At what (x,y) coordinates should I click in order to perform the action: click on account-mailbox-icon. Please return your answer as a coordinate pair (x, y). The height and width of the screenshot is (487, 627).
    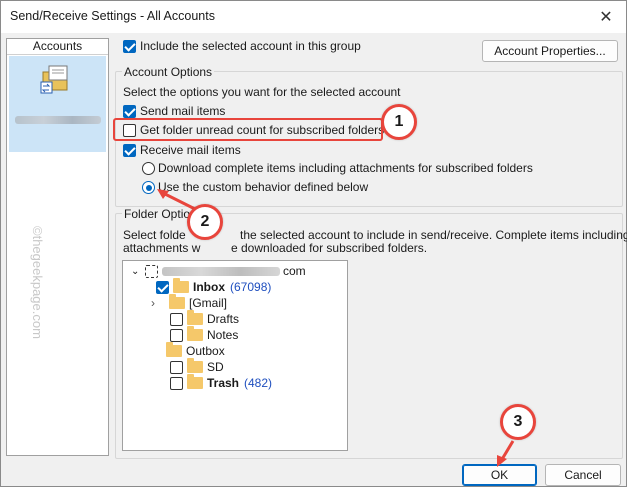
    Looking at the image, I should click on (54, 79).